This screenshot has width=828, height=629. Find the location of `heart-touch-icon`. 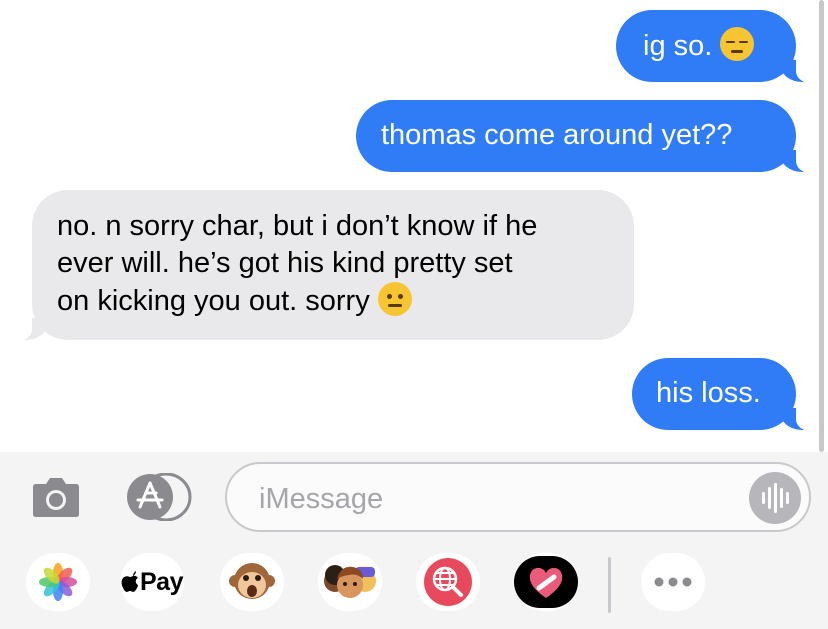

heart-touch-icon is located at coordinates (546, 582).